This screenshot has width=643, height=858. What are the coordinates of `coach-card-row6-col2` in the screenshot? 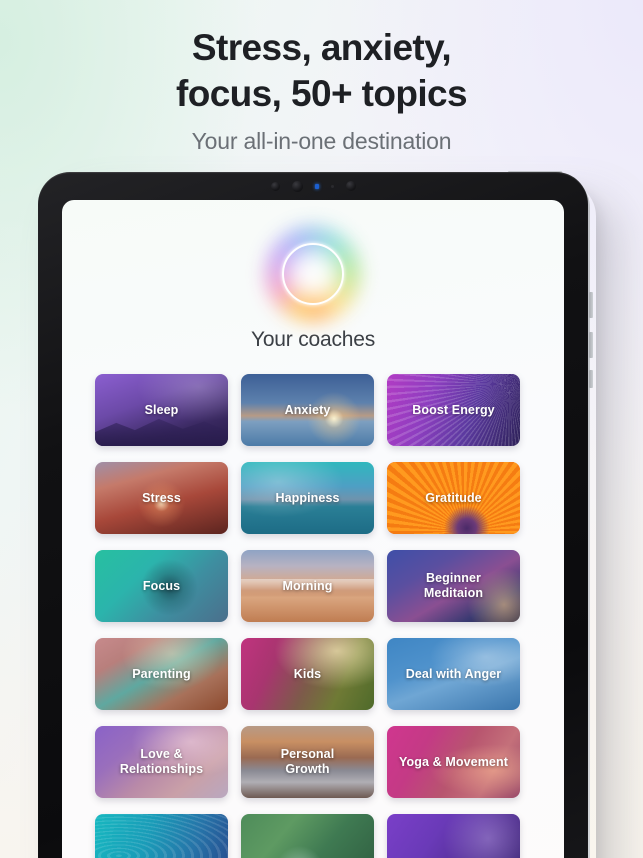 It's located at (307, 836).